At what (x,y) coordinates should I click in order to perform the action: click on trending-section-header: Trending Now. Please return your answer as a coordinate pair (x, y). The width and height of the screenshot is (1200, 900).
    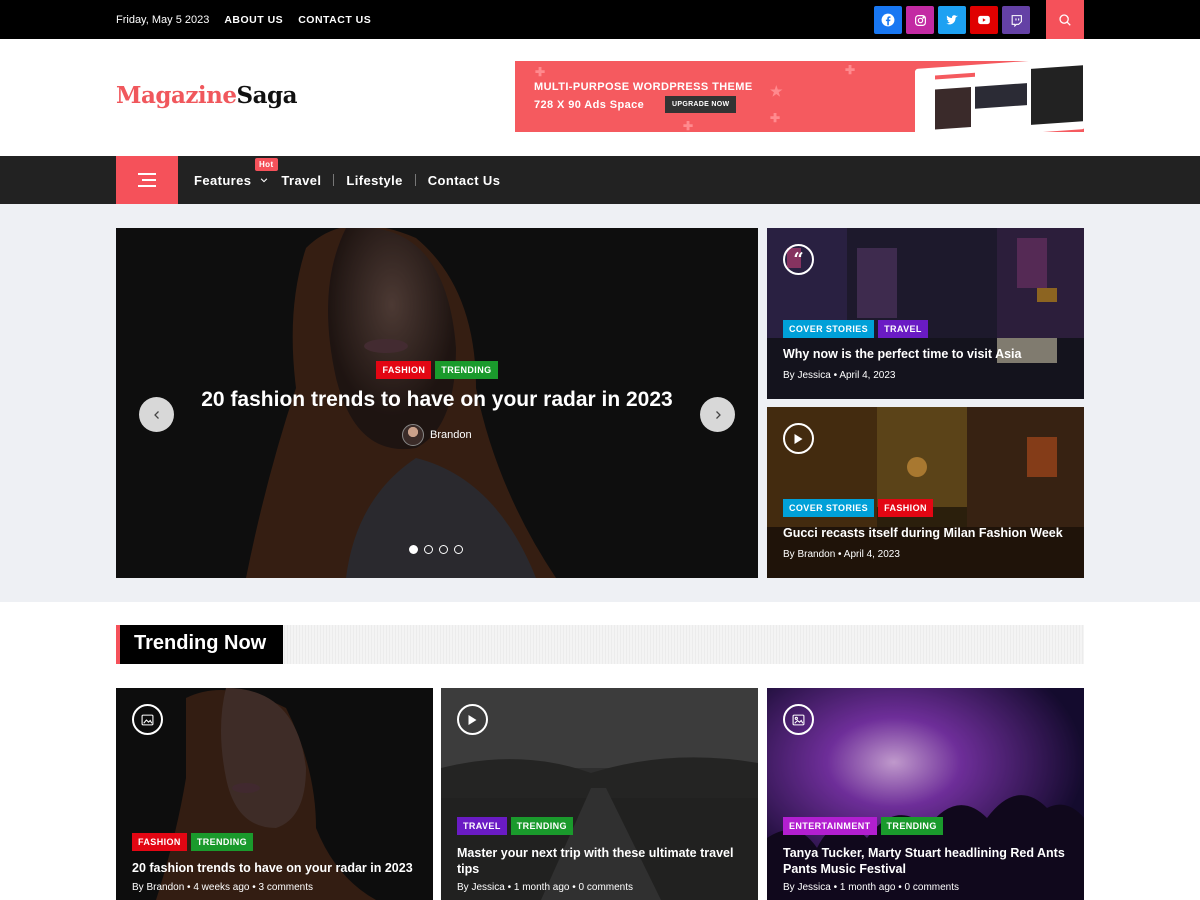
    Looking at the image, I should click on (600, 644).